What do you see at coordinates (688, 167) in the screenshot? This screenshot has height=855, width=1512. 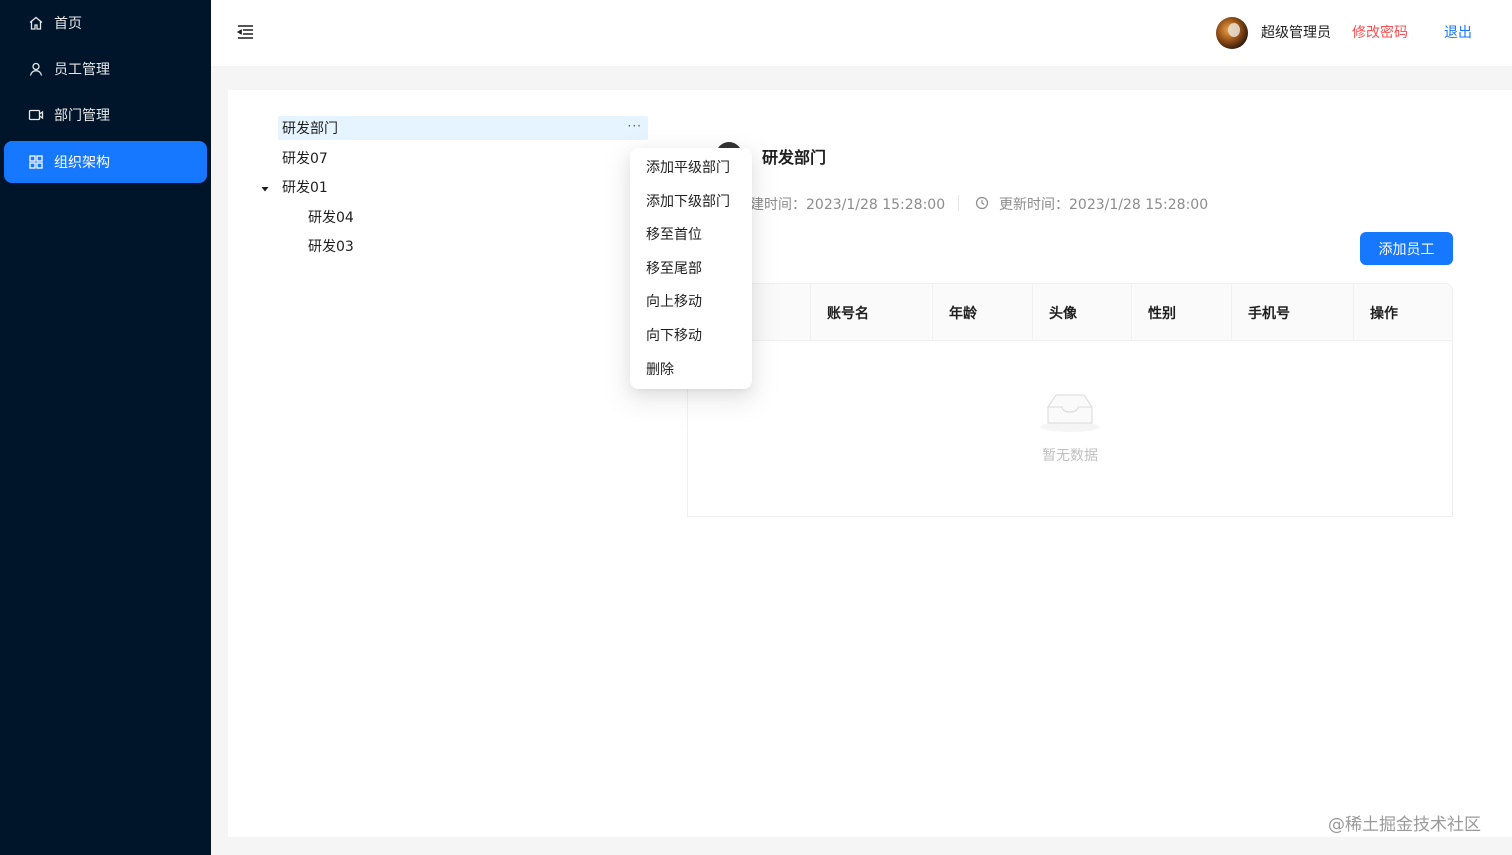 I see `menu-item-add-sibling: 添加平级部门` at bounding box center [688, 167].